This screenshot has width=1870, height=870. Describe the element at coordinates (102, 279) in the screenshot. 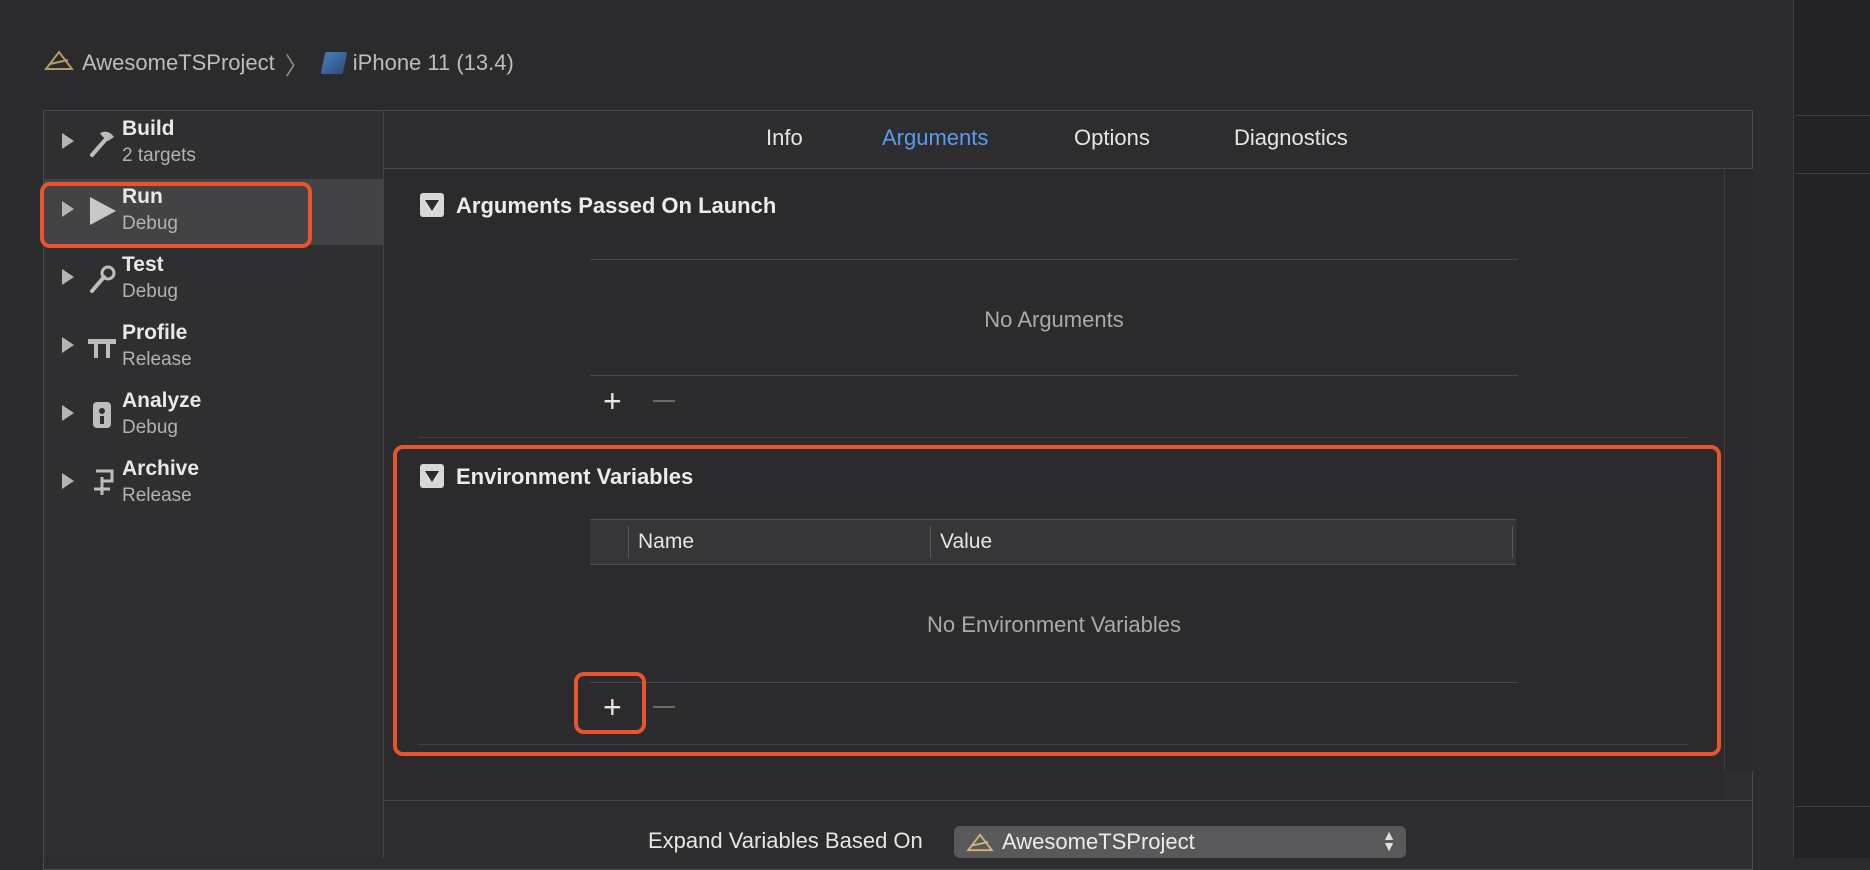

I see `wrench-icon` at that location.